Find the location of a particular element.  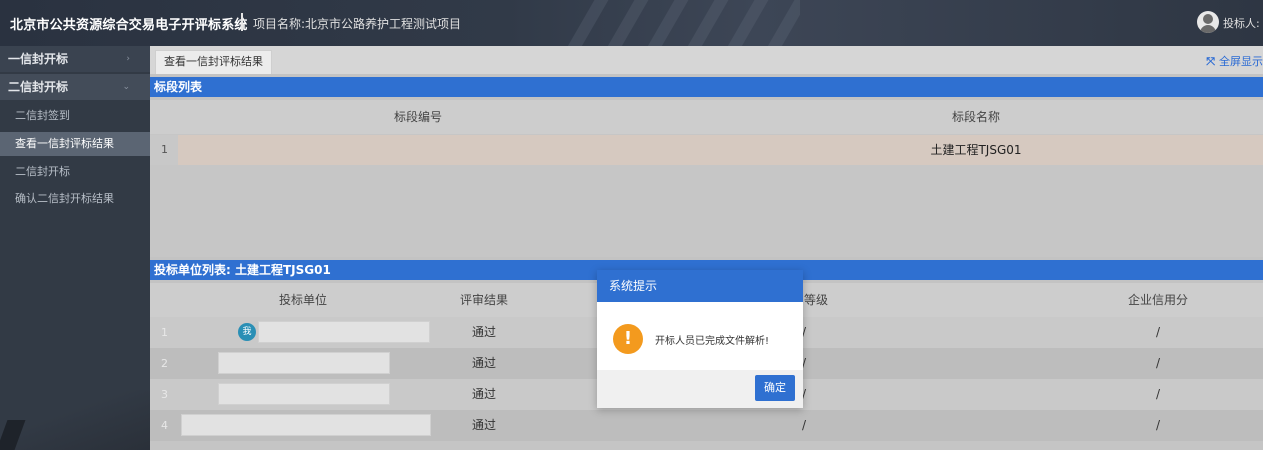

dialog-body: ! 开标人员已完成文件解析! is located at coordinates (700, 336).